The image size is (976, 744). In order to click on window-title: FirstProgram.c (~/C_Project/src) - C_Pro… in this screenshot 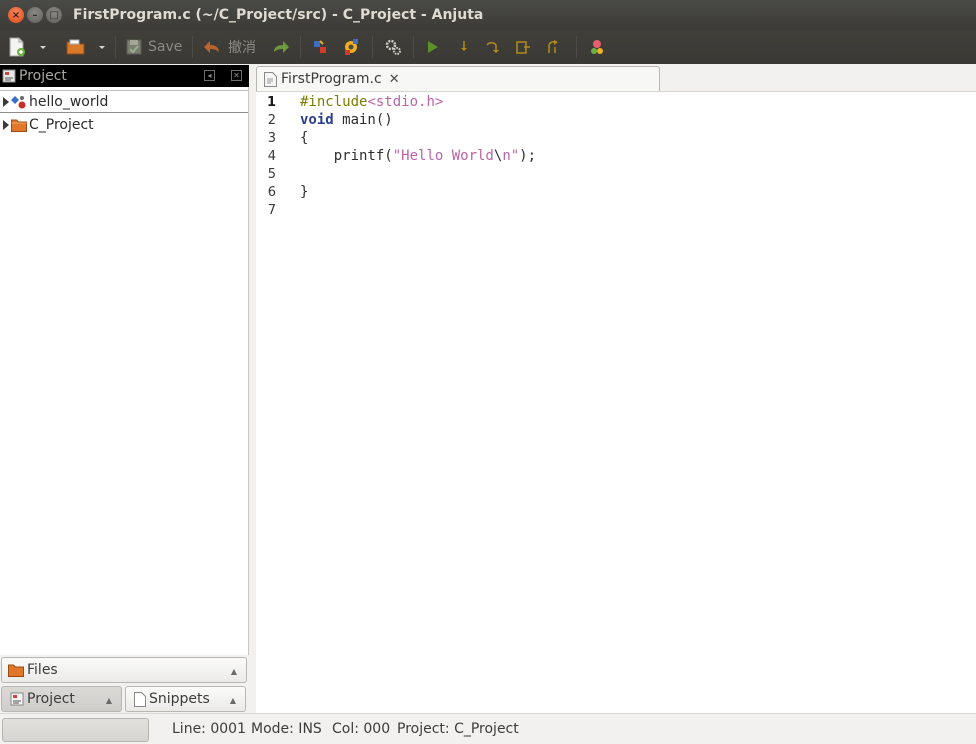, I will do `click(278, 15)`.